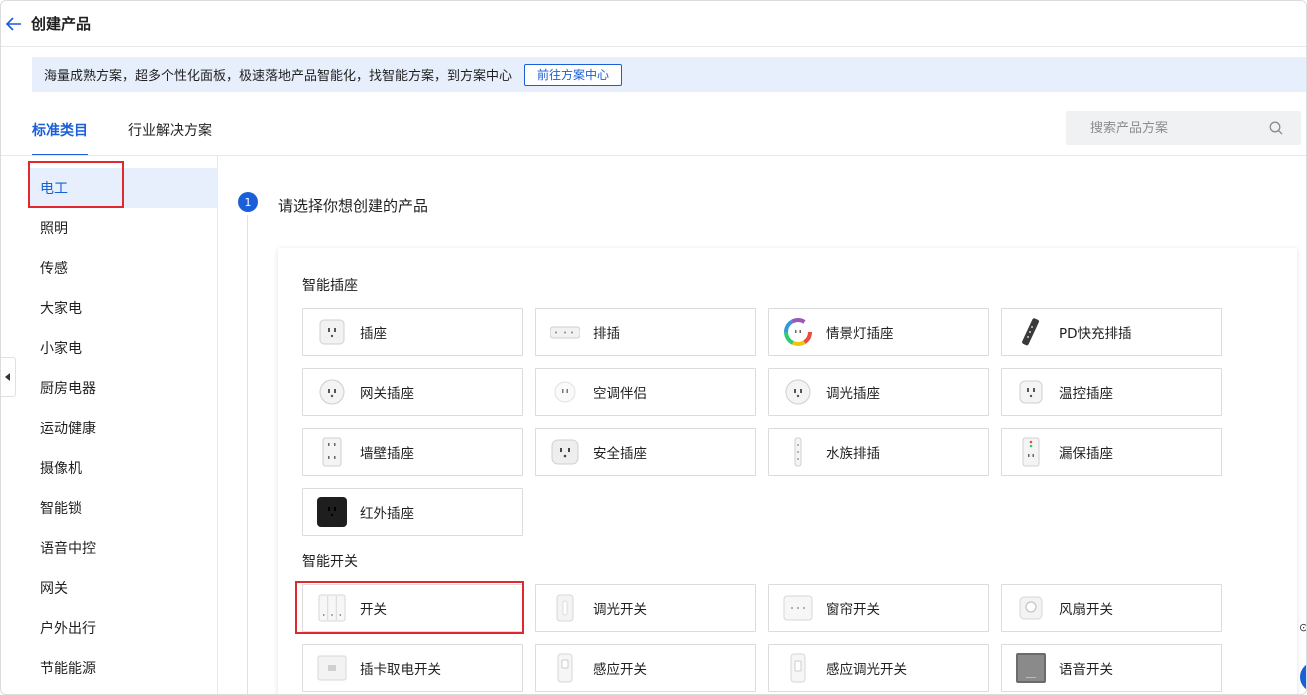  I want to click on product-label: 调光开关, so click(620, 610).